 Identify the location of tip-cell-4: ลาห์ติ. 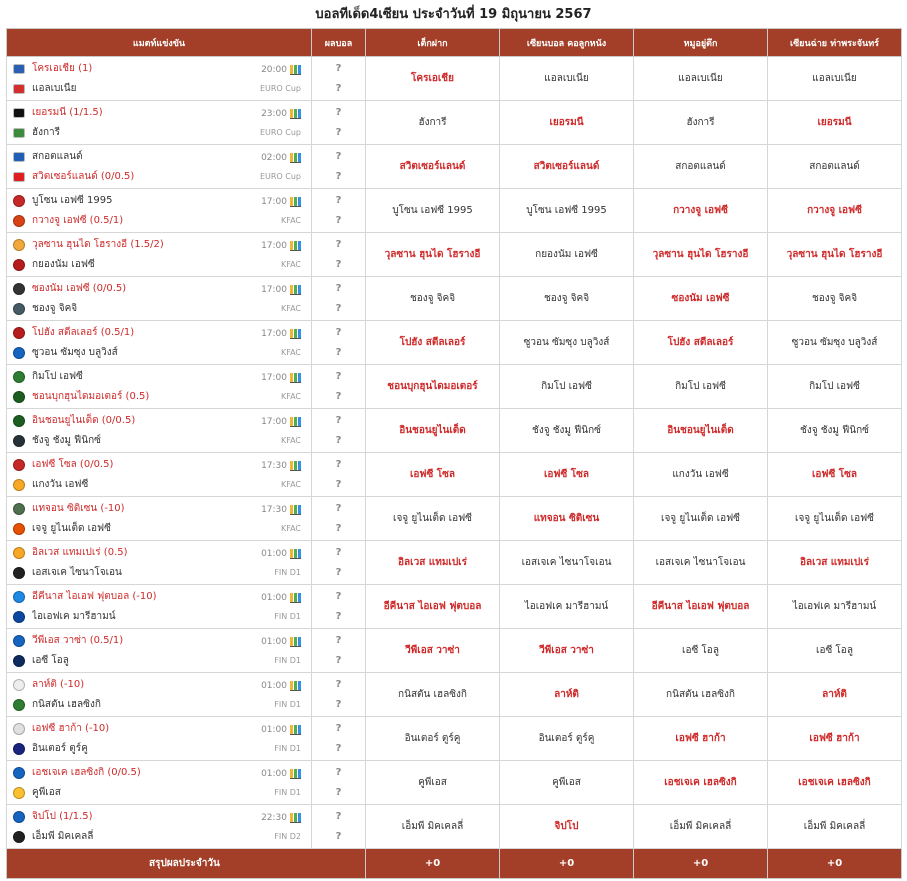
(834, 694).